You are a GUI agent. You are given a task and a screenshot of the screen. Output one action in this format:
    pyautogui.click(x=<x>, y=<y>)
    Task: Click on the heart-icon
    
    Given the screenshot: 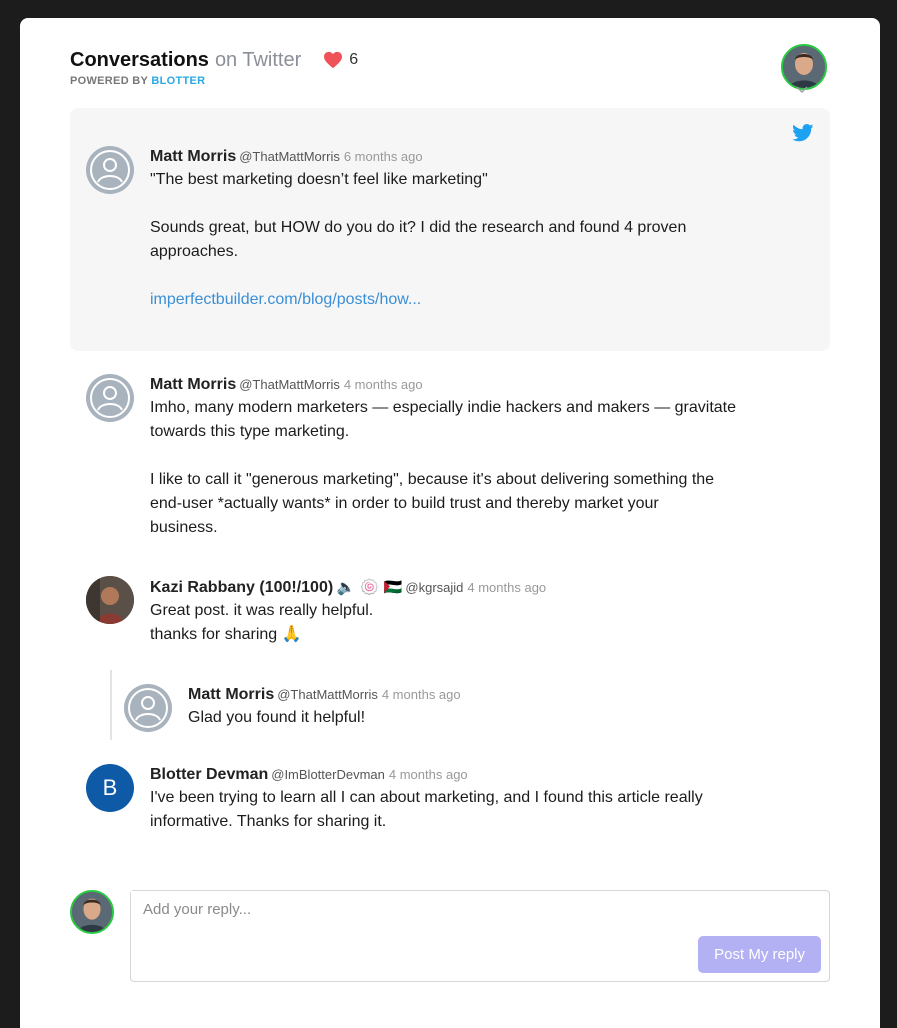 What is the action you would take?
    pyautogui.click(x=333, y=60)
    